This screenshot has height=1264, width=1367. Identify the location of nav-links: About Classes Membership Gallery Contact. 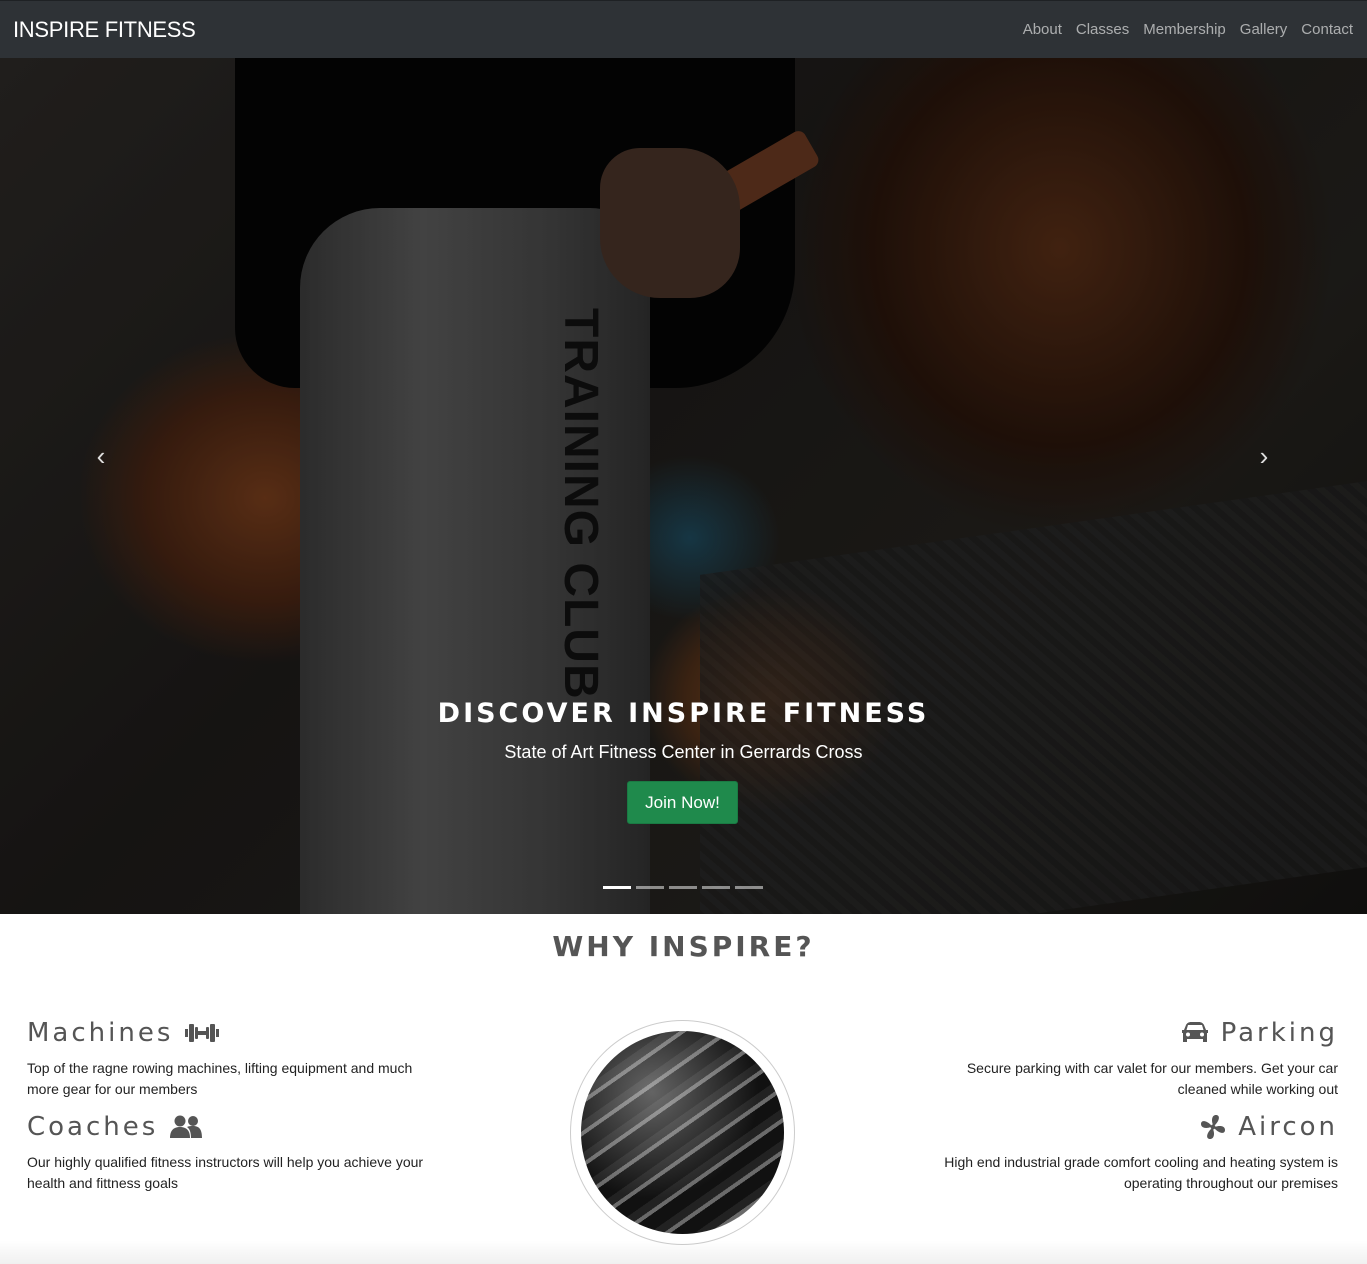
(1188, 29).